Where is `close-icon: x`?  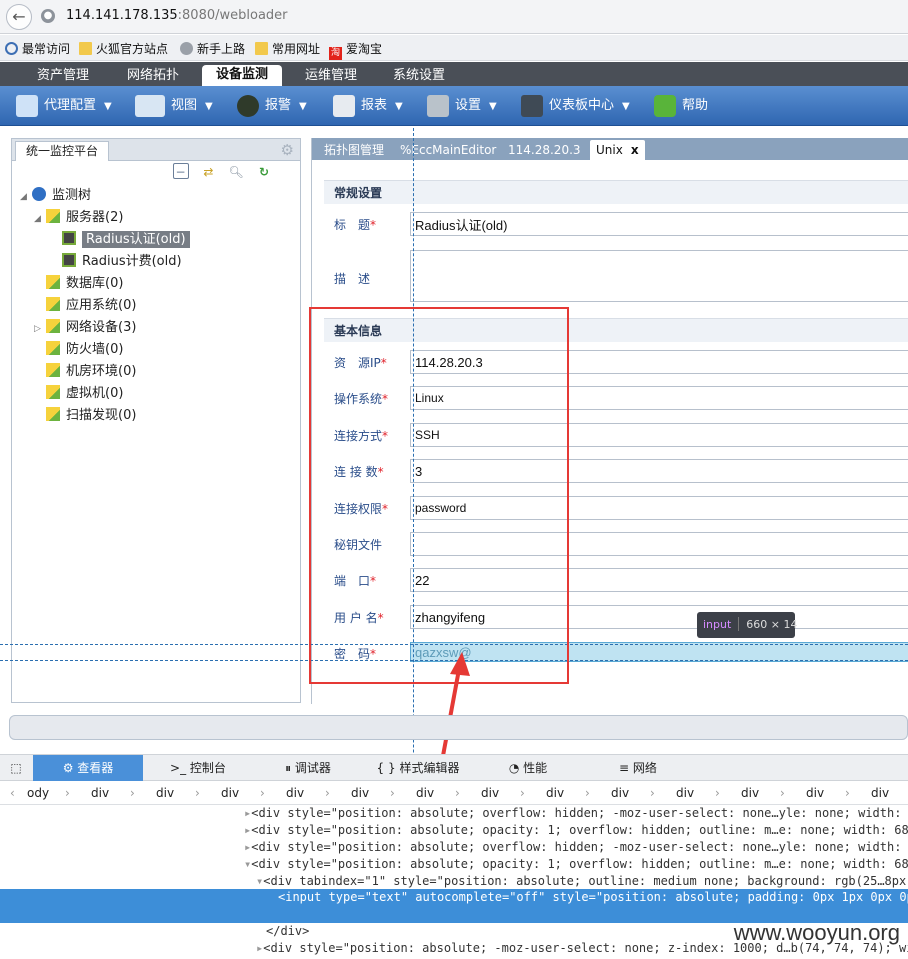 close-icon: x is located at coordinates (635, 150).